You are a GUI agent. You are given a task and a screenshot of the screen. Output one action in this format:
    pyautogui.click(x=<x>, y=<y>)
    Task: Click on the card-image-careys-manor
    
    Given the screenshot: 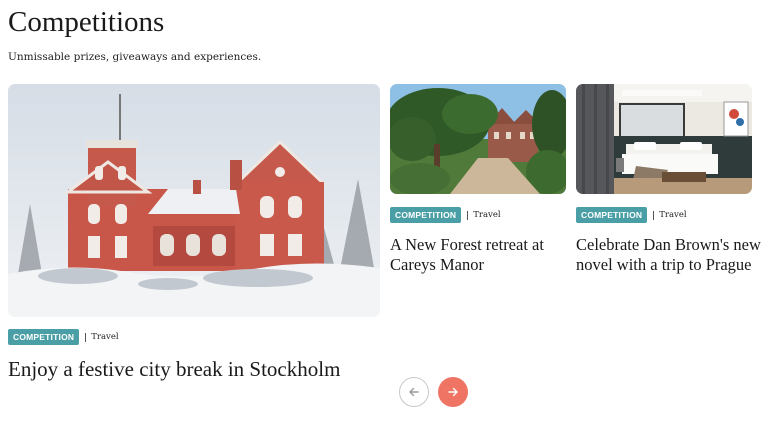 What is the action you would take?
    pyautogui.click(x=478, y=139)
    